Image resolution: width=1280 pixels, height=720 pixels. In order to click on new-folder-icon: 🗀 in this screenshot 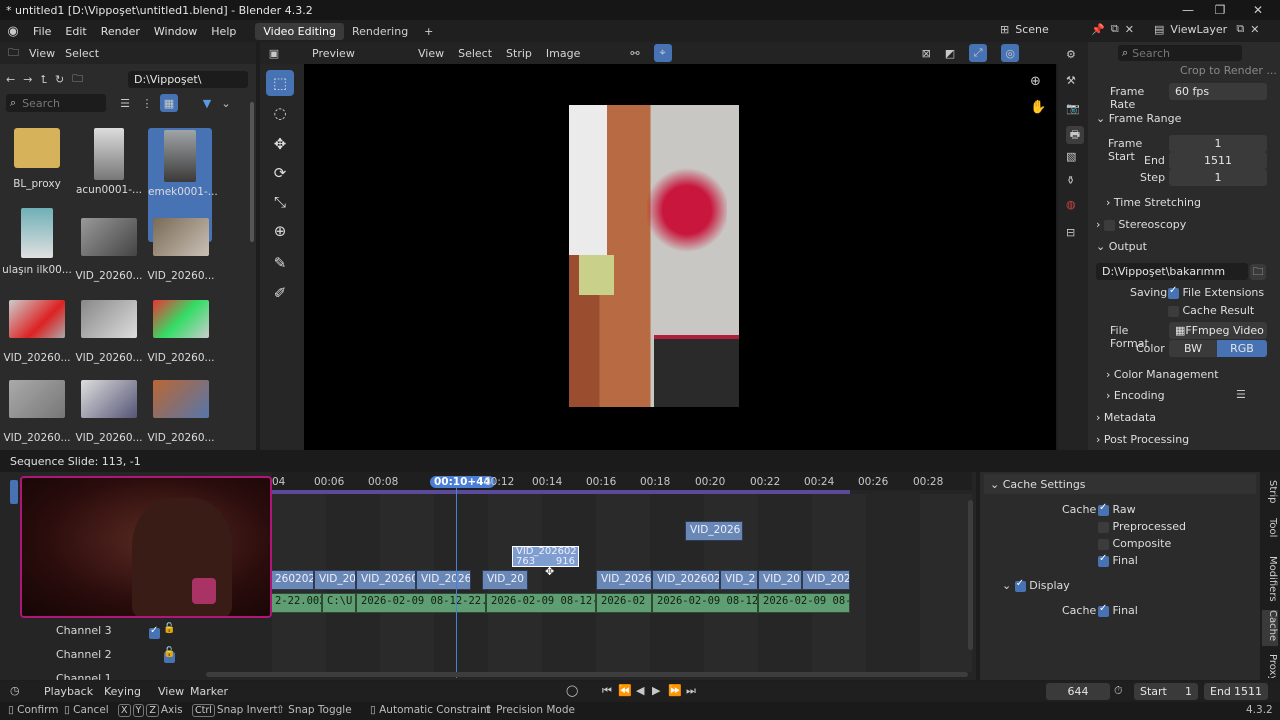, I will do `click(77, 79)`.